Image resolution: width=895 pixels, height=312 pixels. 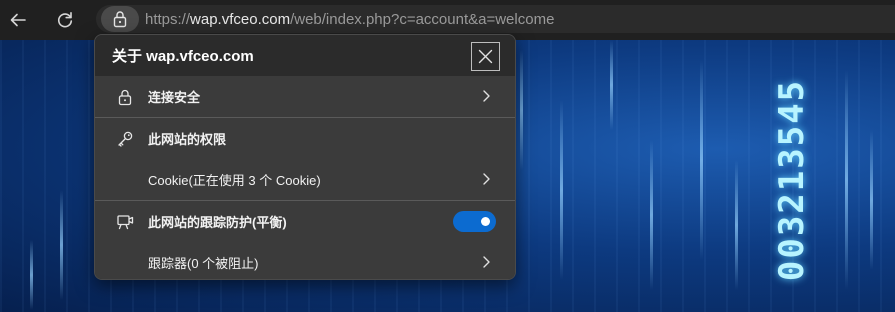 I want to click on popup-title: 关于 wap.vfceo.com, so click(x=183, y=56).